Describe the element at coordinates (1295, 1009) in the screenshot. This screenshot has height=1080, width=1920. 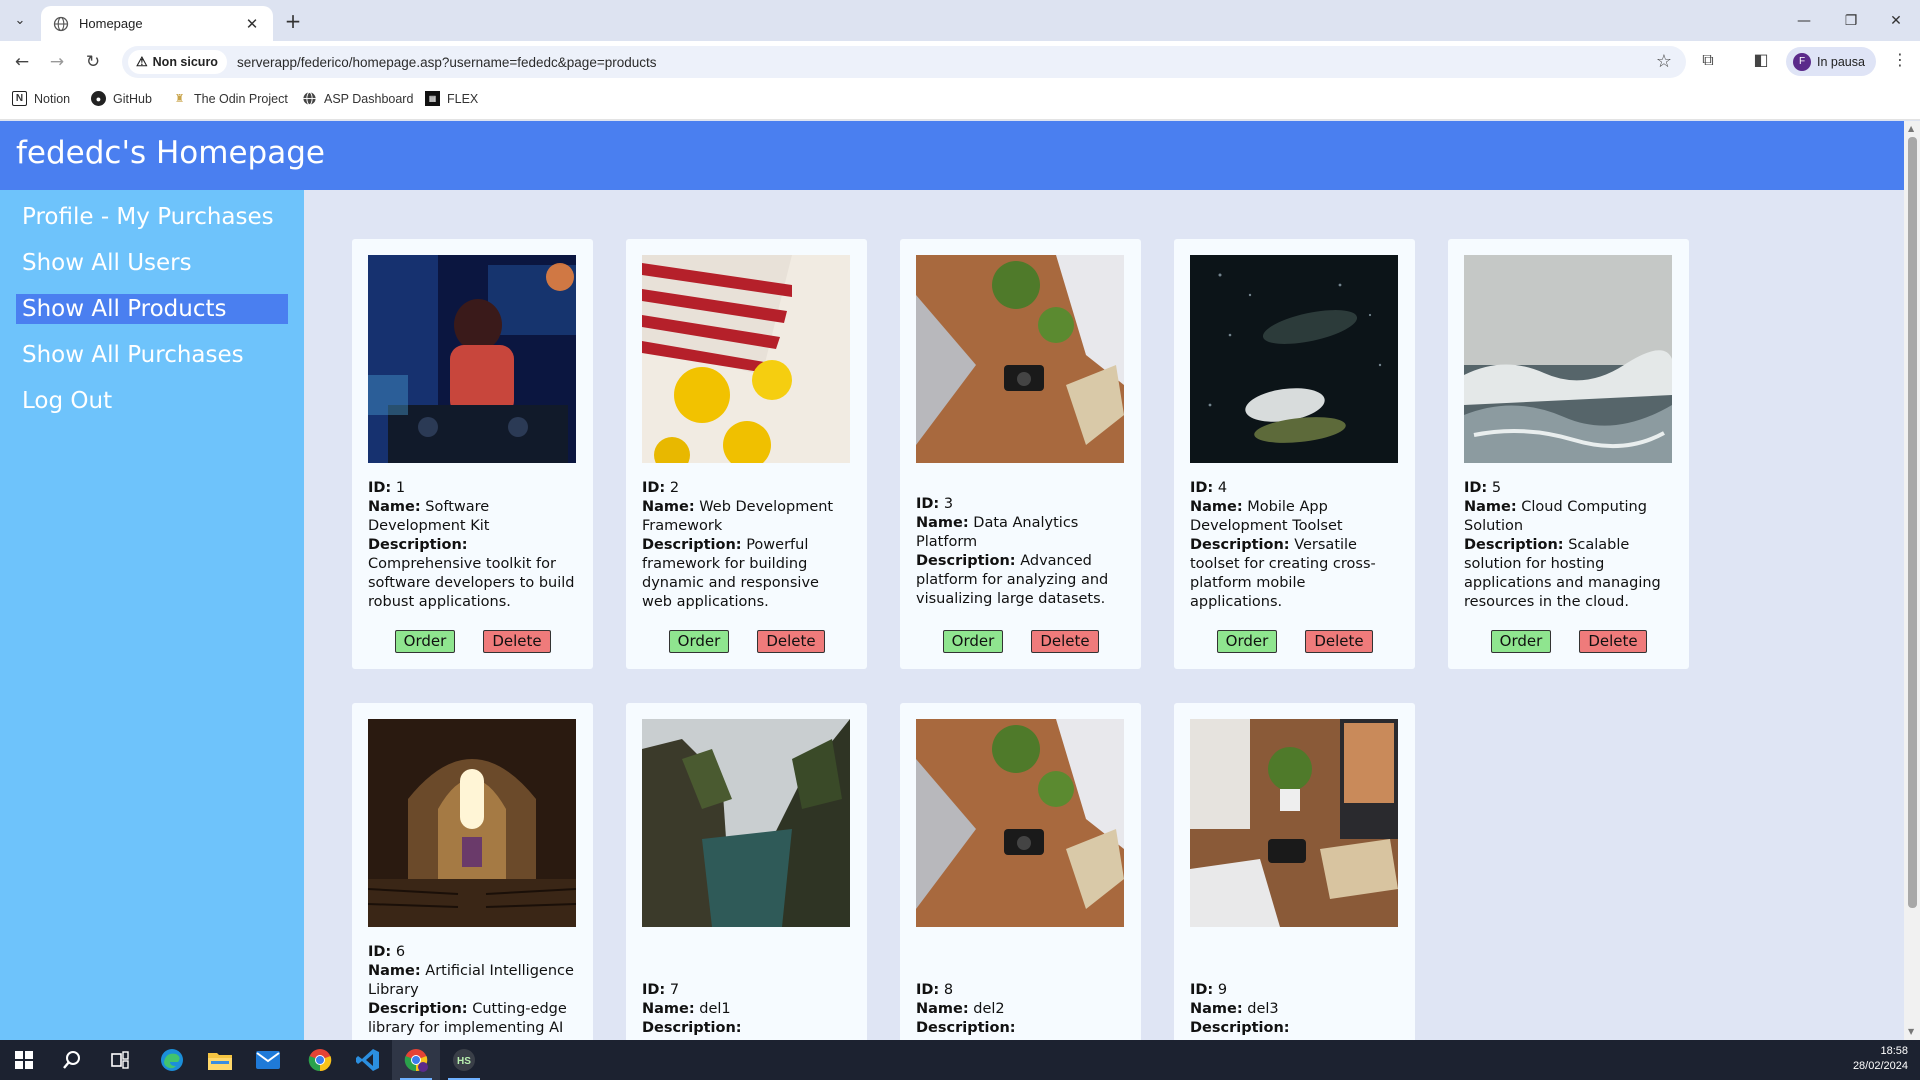
I see `product-info: ID: 9 Name: del3 Description:` at that location.